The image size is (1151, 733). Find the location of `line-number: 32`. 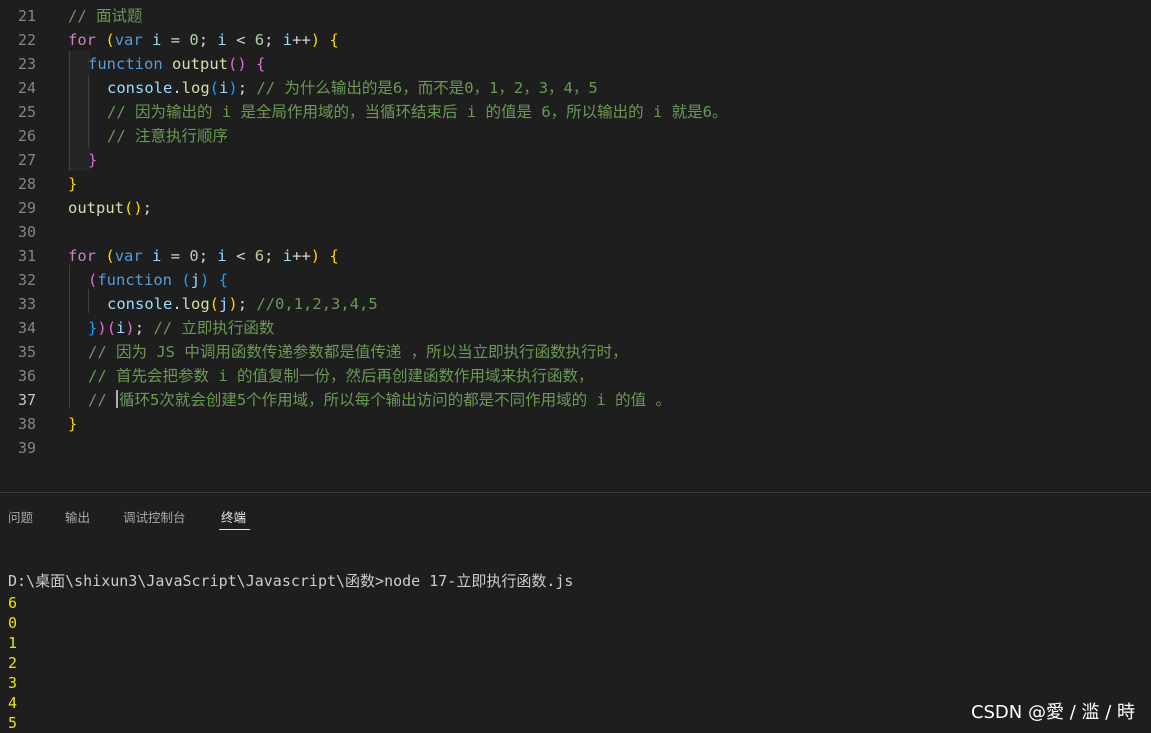

line-number: 32 is located at coordinates (26, 280).